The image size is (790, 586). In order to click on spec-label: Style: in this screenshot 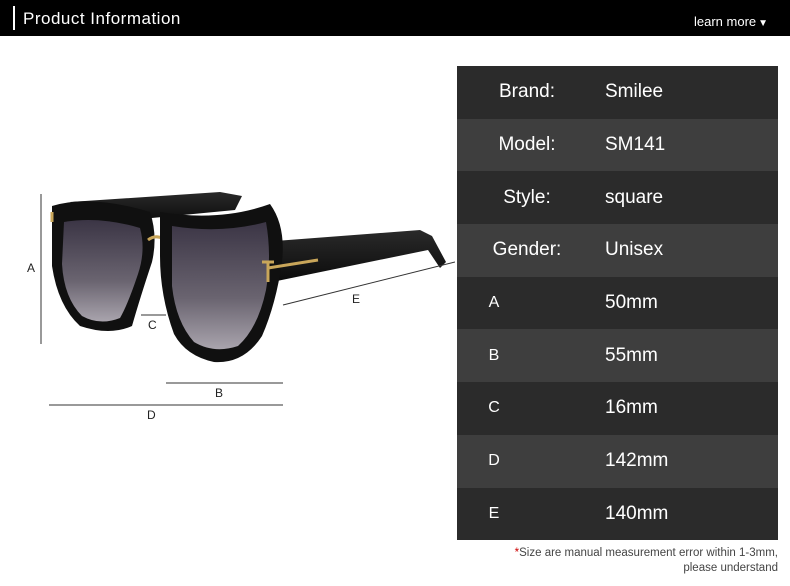, I will do `click(527, 197)`.